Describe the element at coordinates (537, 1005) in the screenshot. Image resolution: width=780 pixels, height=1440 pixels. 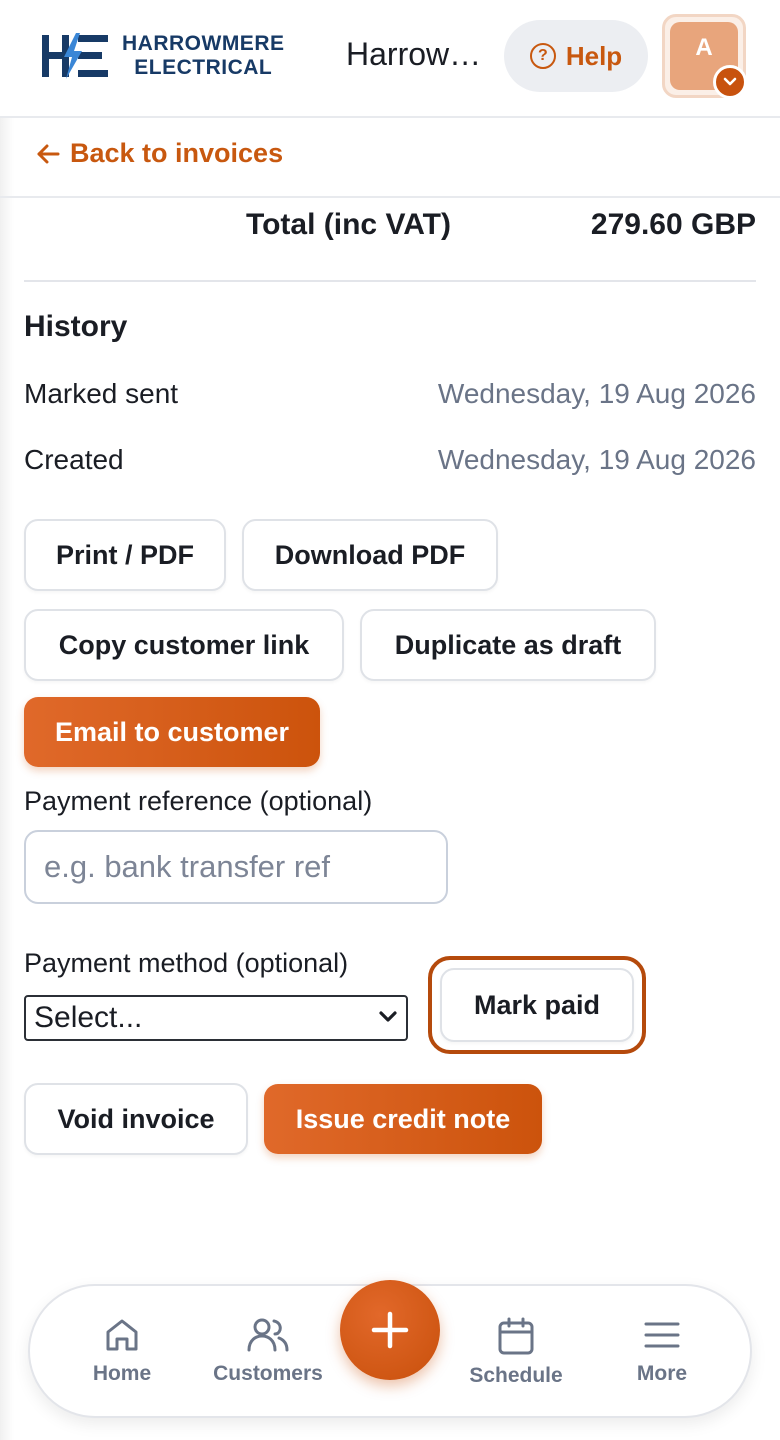
I see `mark-paid-button: Mark paid` at that location.